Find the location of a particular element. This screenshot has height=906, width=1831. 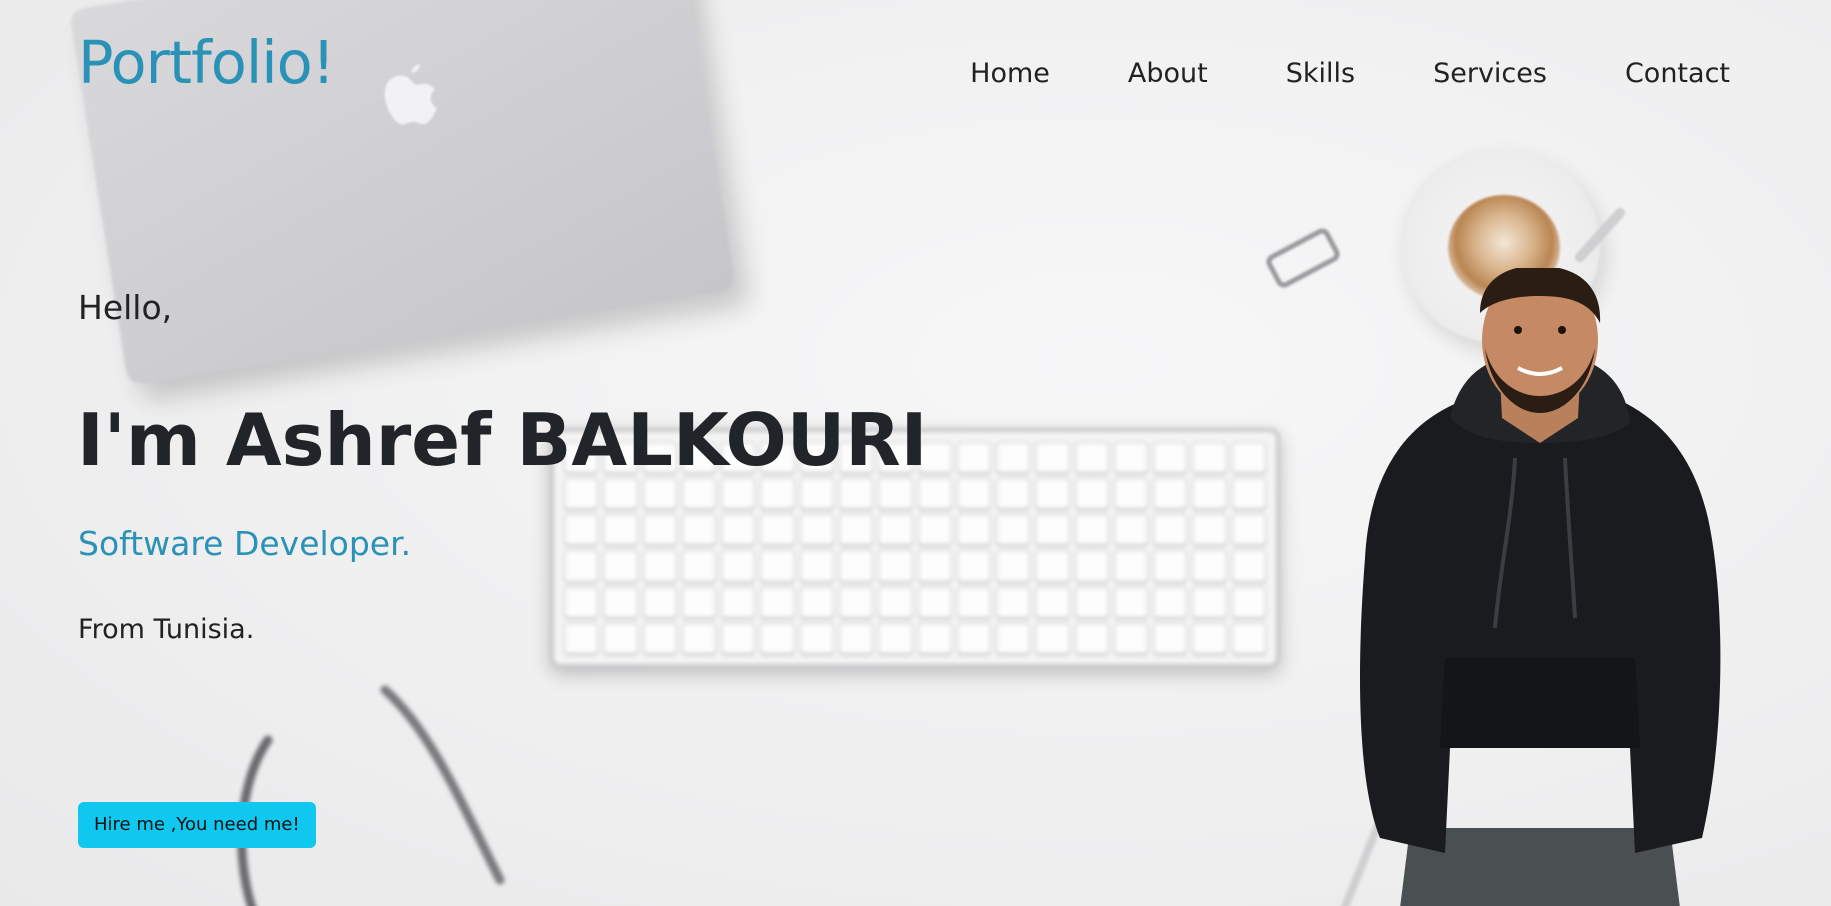

profile-photo is located at coordinates (1540, 587).